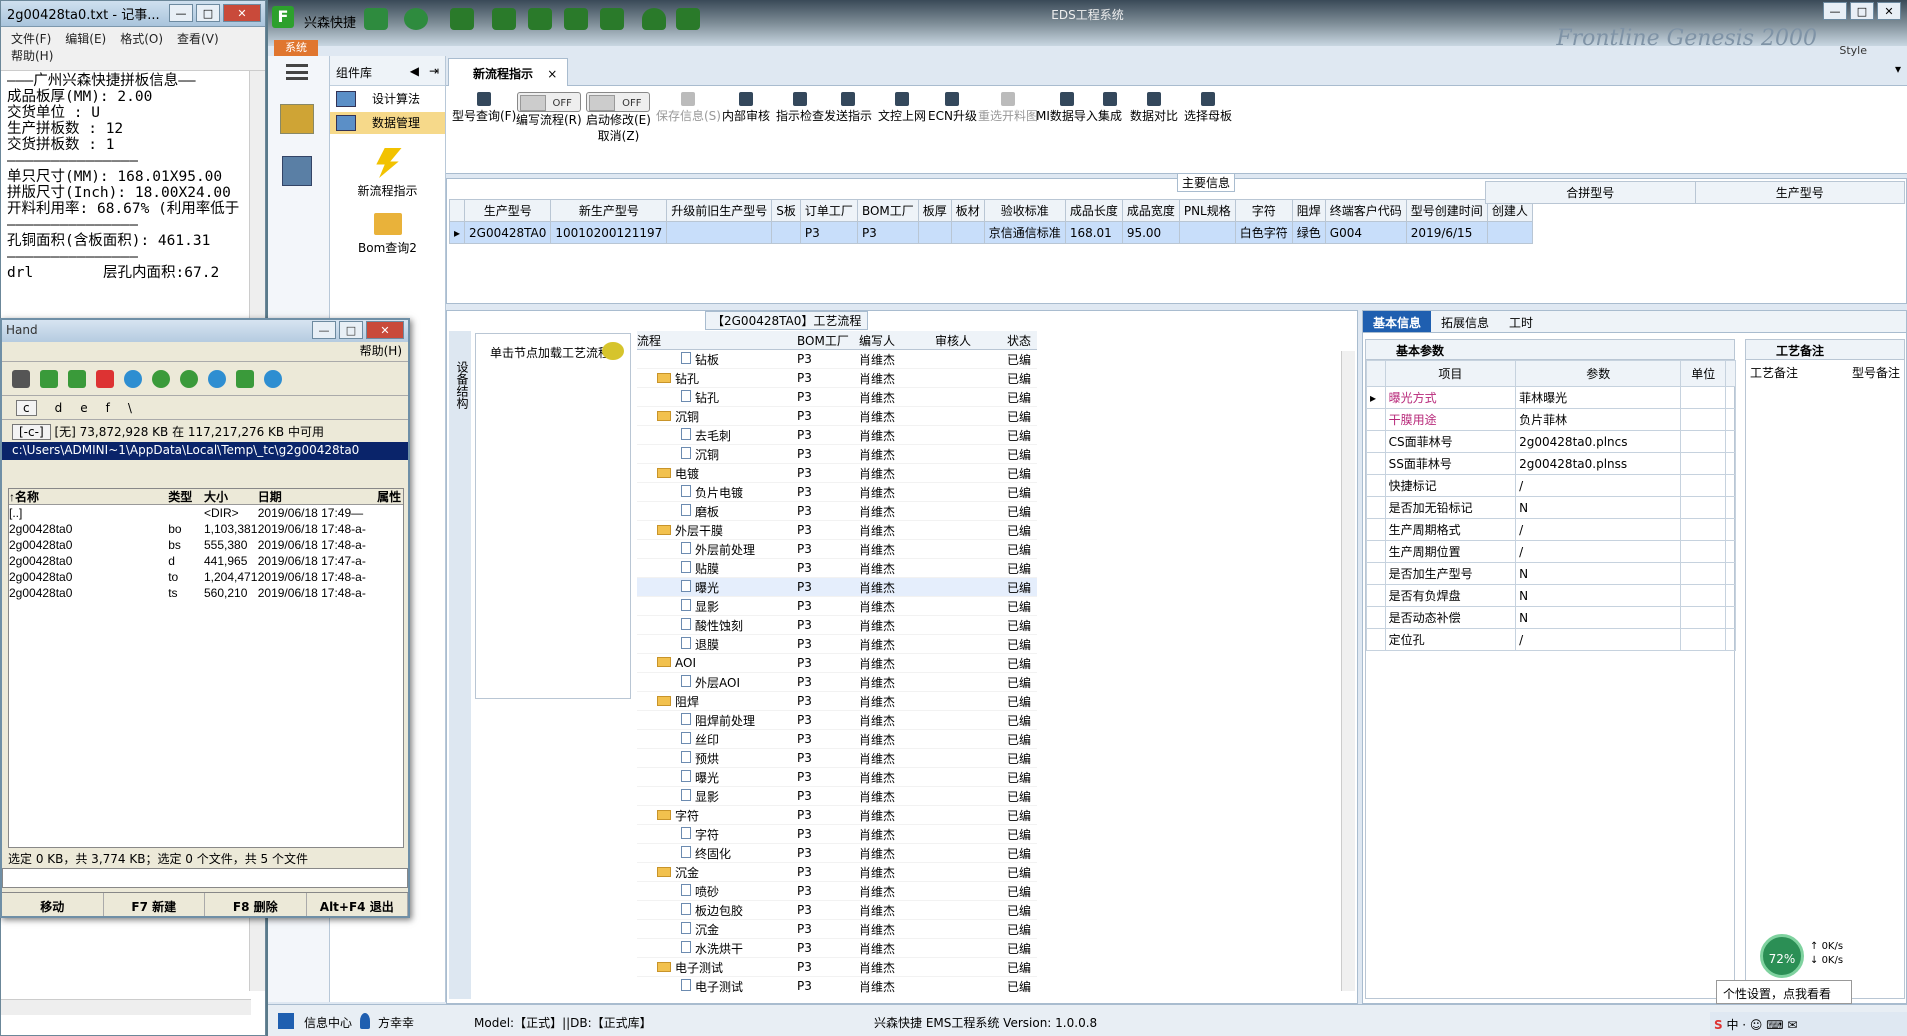 The height and width of the screenshot is (1036, 1907). What do you see at coordinates (484, 108) in the screenshot?
I see `ribbon-button: 型号查询(F)` at bounding box center [484, 108].